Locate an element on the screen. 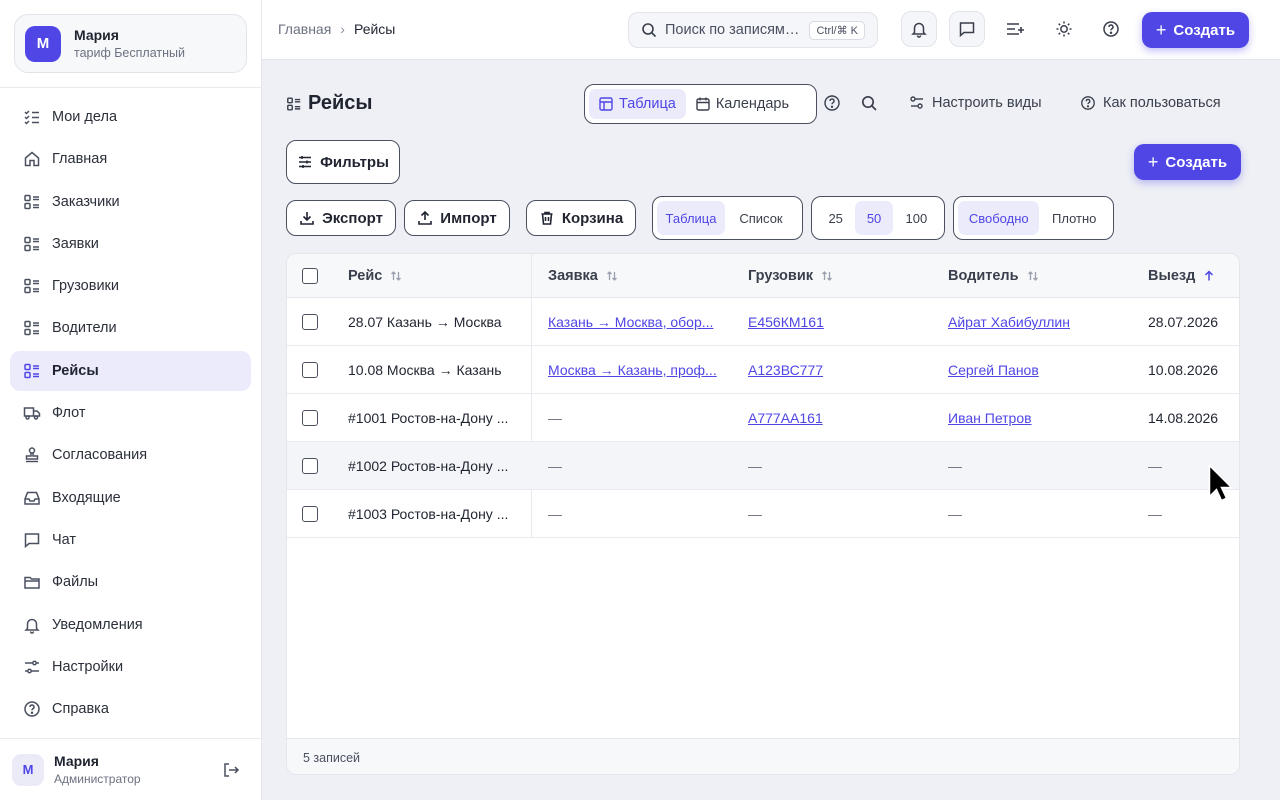 This screenshot has width=1280, height=800. table-row: #1002 Ростов-на-Дону ... — — — — is located at coordinates (763, 466).